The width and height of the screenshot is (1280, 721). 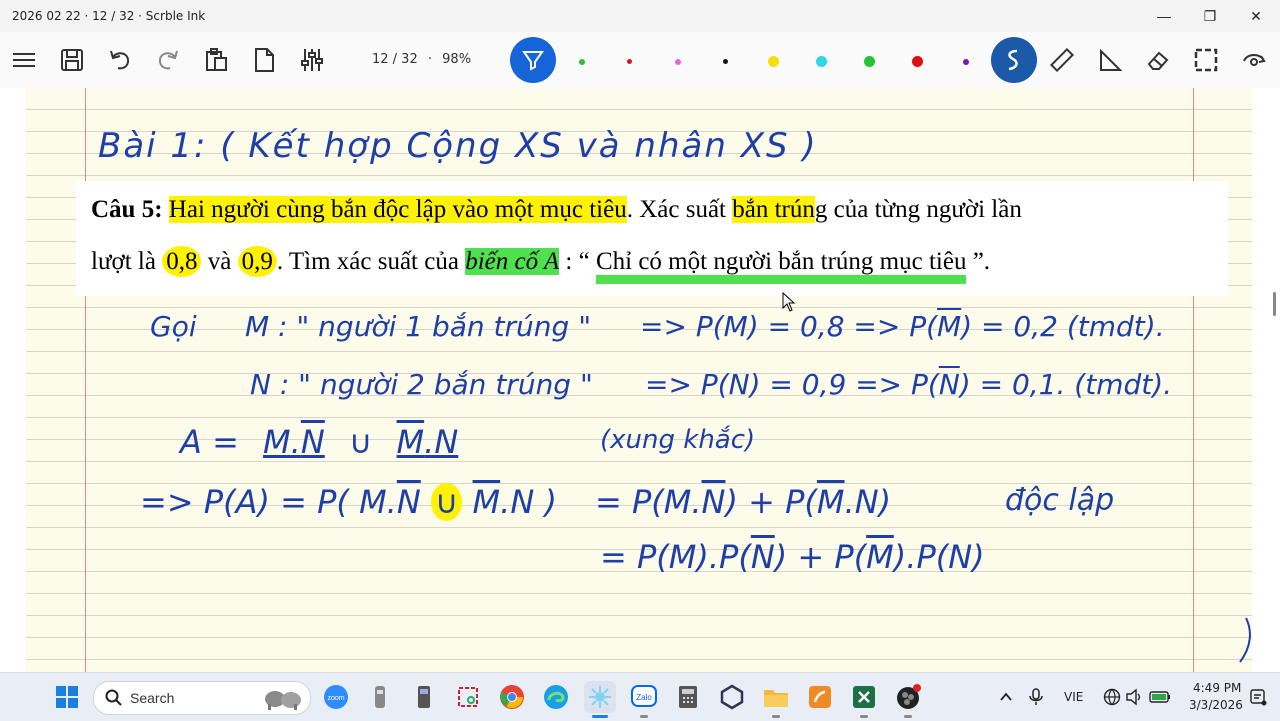 I want to click on problem-text: lượt là, so click(x=127, y=261).